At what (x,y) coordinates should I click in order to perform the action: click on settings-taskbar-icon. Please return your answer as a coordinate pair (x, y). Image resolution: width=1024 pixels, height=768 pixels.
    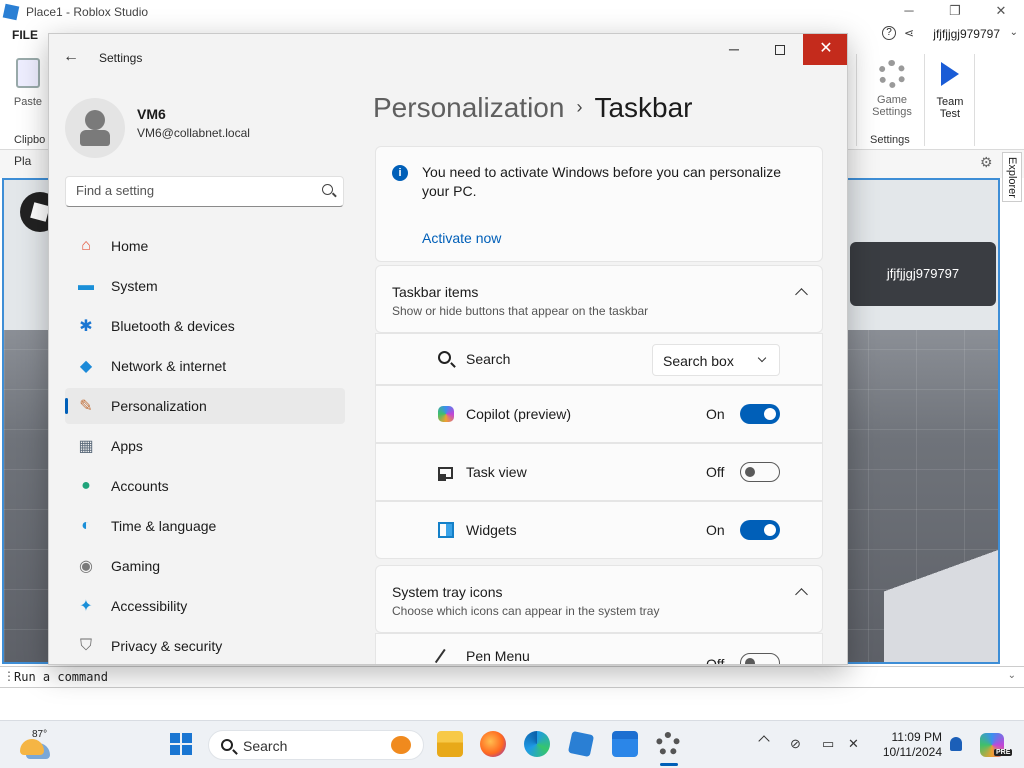
    Looking at the image, I should click on (668, 744).